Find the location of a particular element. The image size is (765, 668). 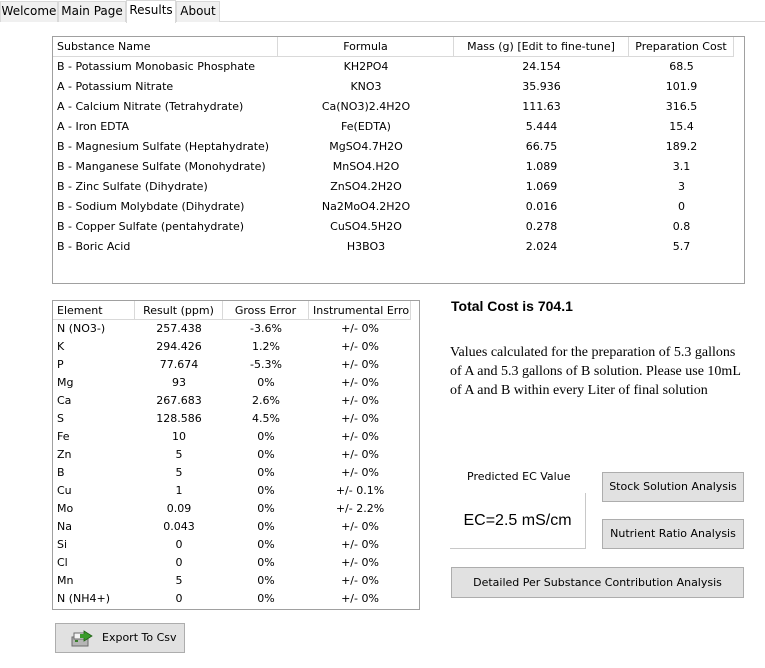

table-cell: Mn is located at coordinates (94, 581).